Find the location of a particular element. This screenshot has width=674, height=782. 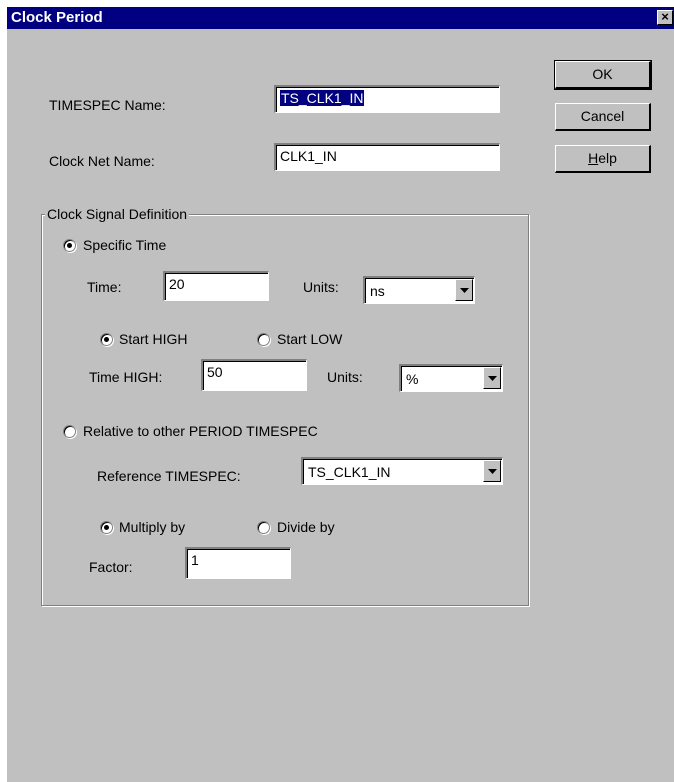

multiply-by-radio is located at coordinates (106, 527).